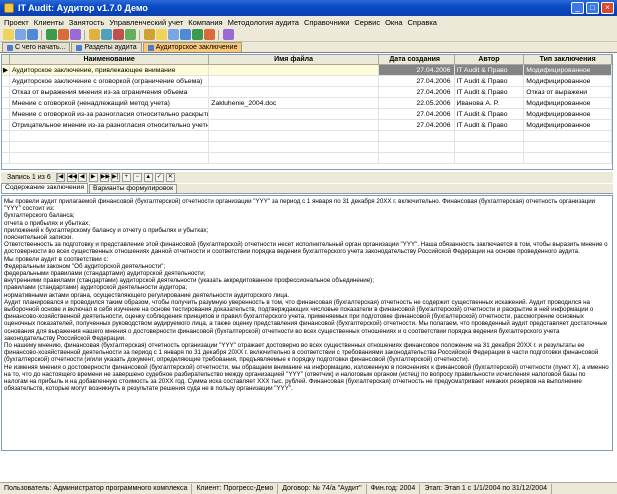 This screenshot has height=494, width=617. Describe the element at coordinates (568, 59) in the screenshot. I see `column-header-type: Тип заключения` at that location.